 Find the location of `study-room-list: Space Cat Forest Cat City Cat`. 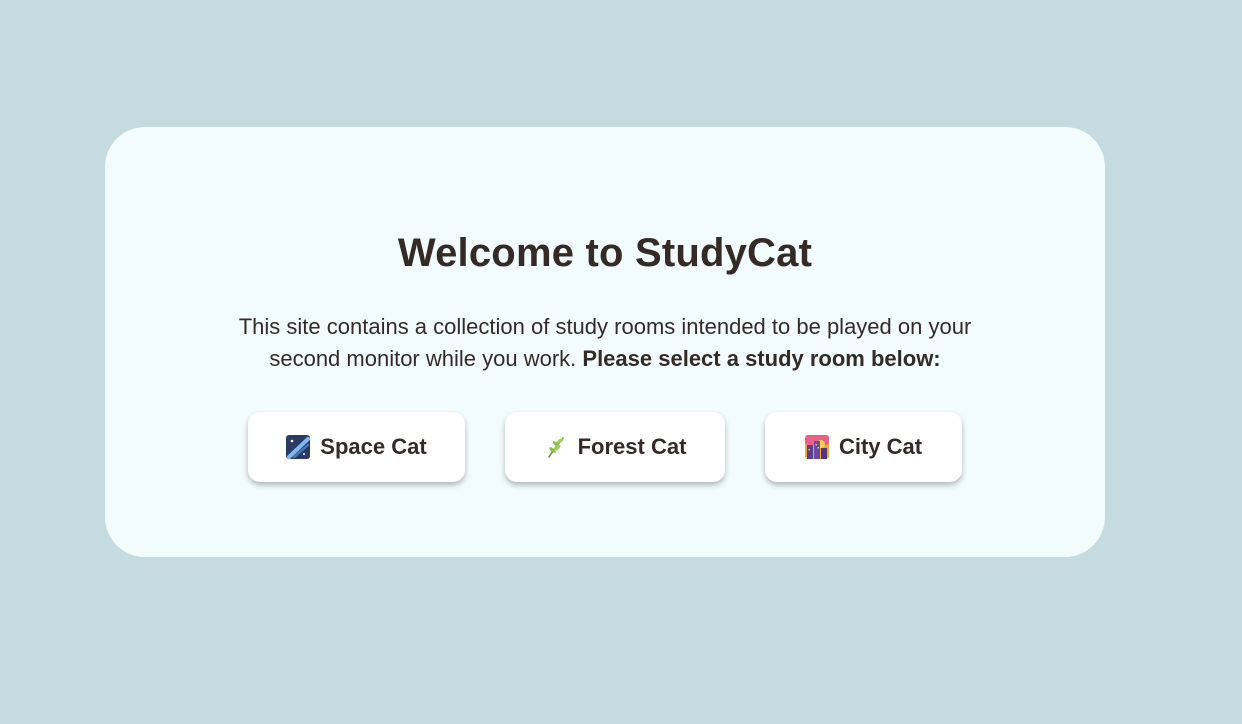

study-room-list: Space Cat Forest Cat City Cat is located at coordinates (605, 447).